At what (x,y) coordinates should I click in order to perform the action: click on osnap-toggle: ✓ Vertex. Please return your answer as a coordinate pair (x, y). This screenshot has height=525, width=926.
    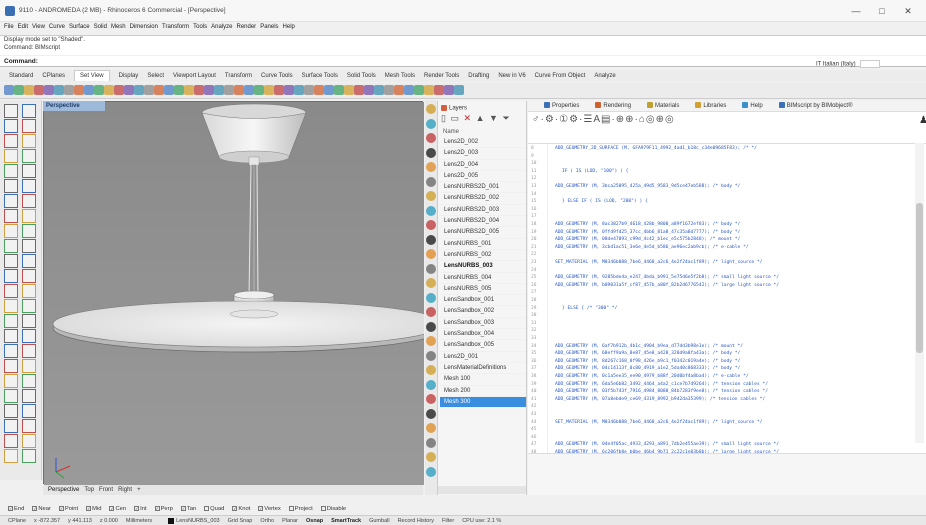
    Looking at the image, I should click on (267, 508).